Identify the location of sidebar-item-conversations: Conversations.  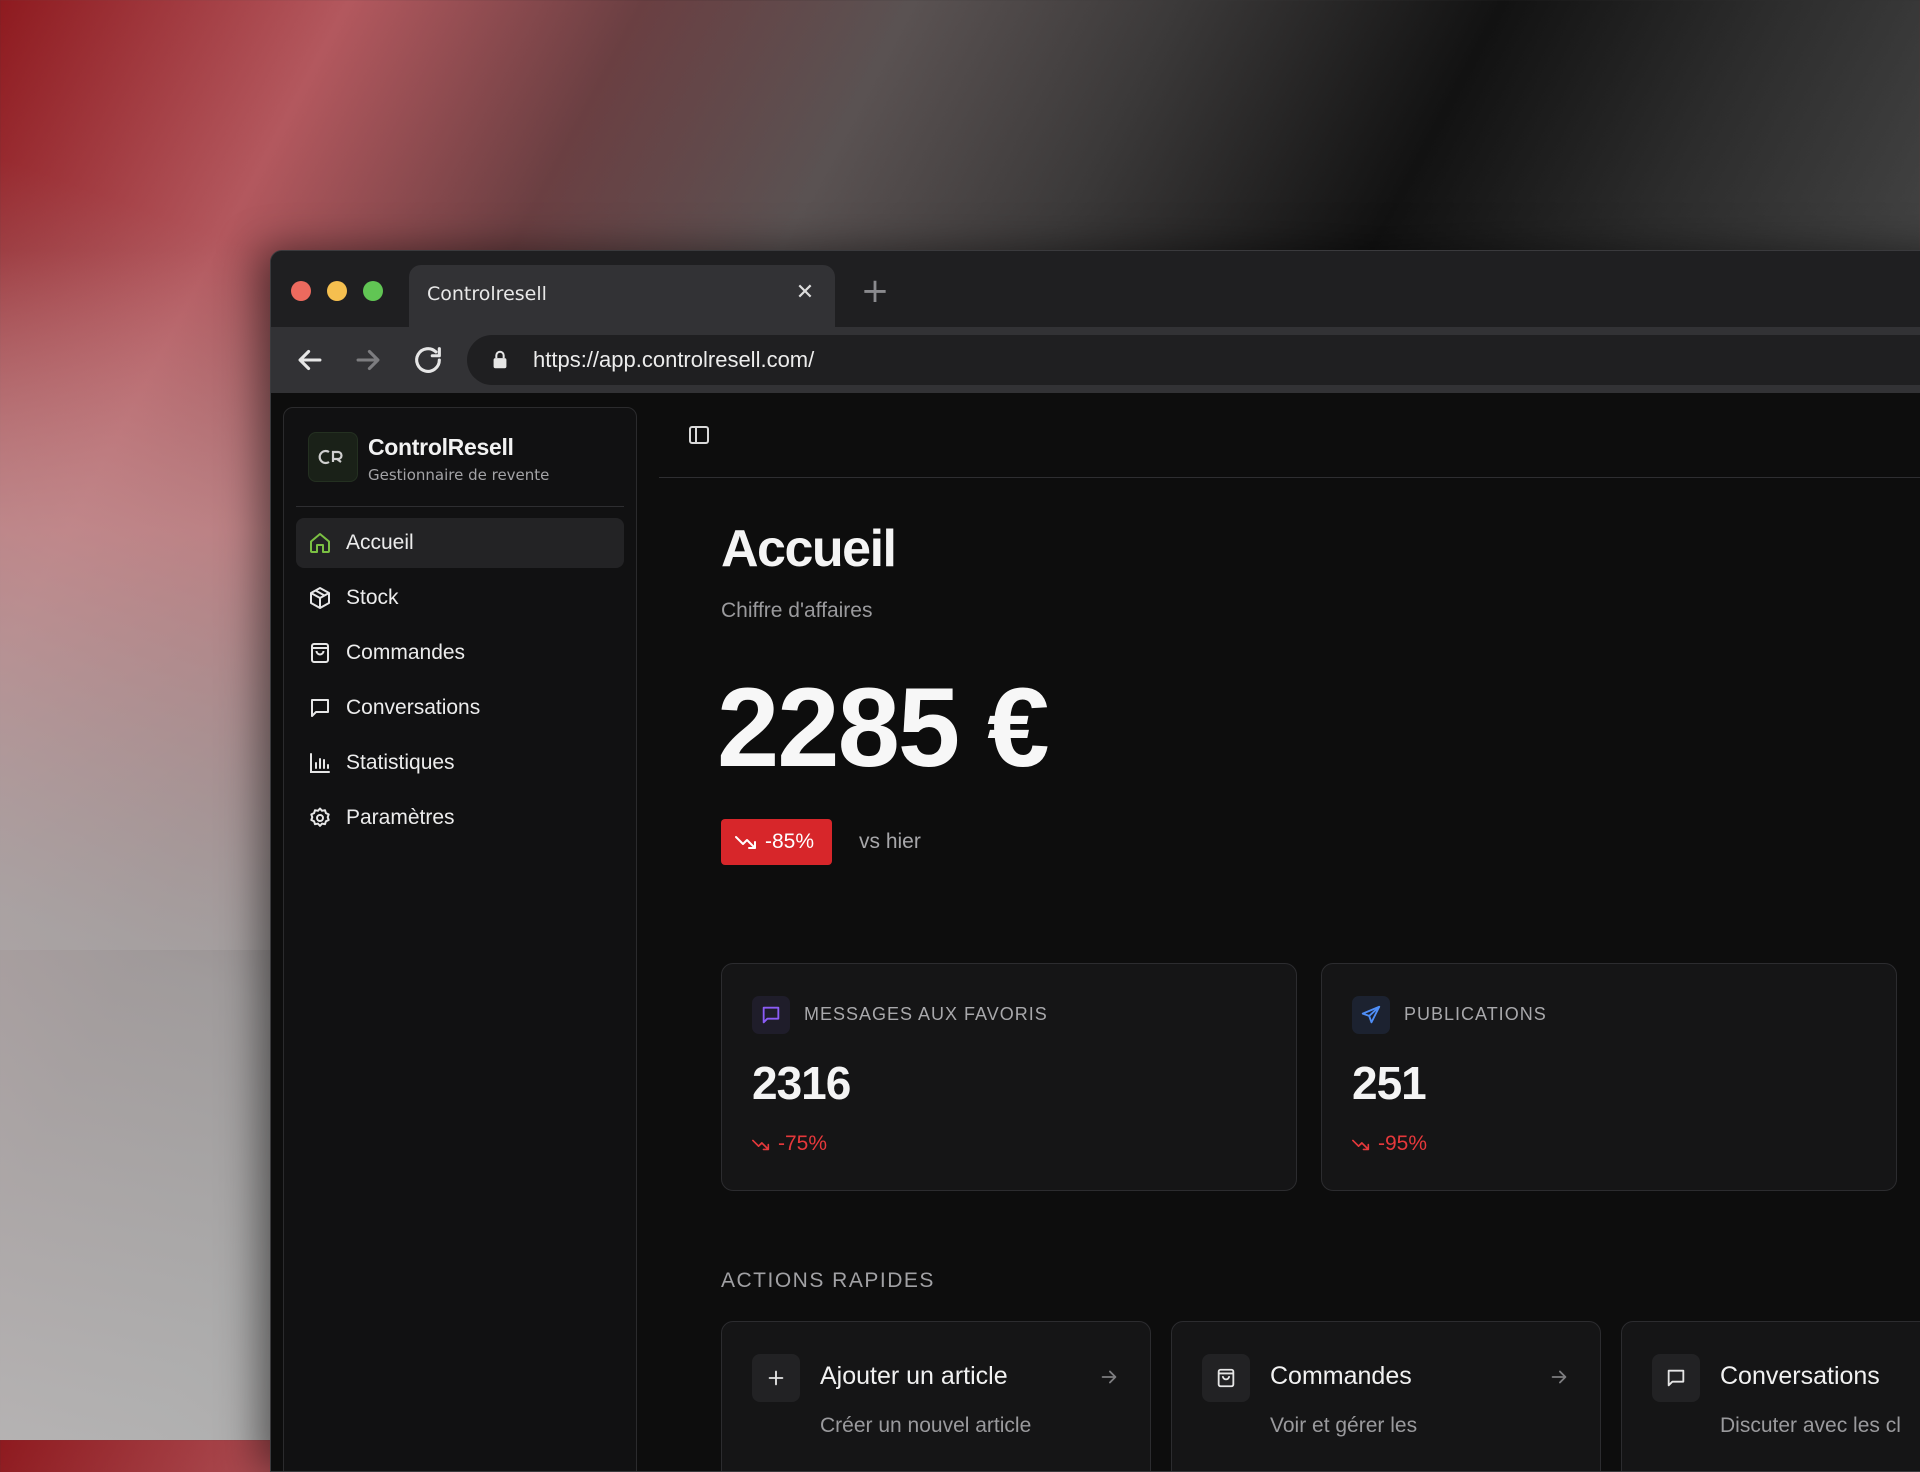
(460, 708).